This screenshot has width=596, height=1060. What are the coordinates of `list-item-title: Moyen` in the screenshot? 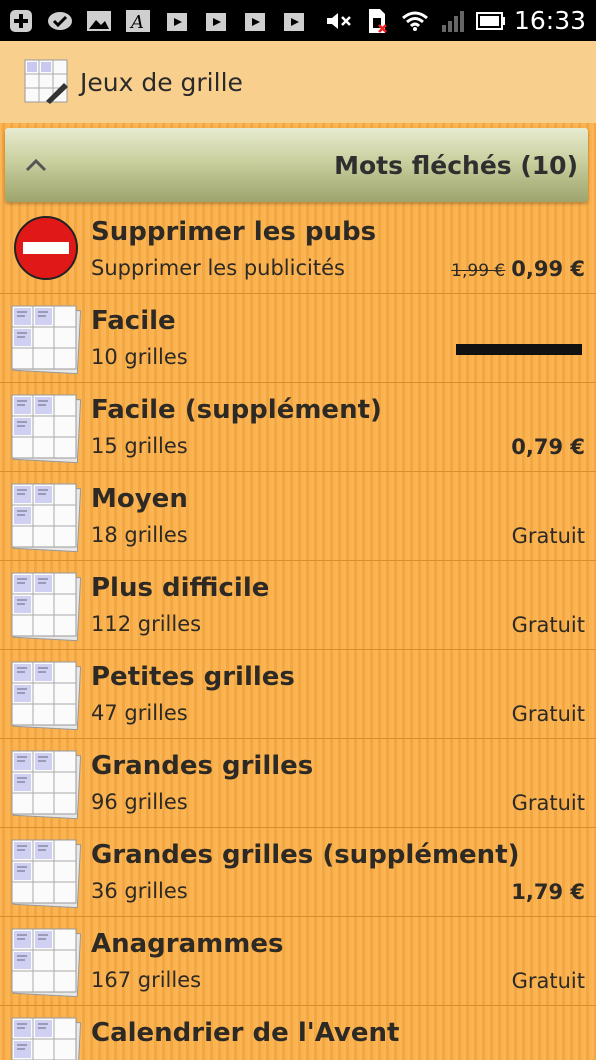 It's located at (139, 499).